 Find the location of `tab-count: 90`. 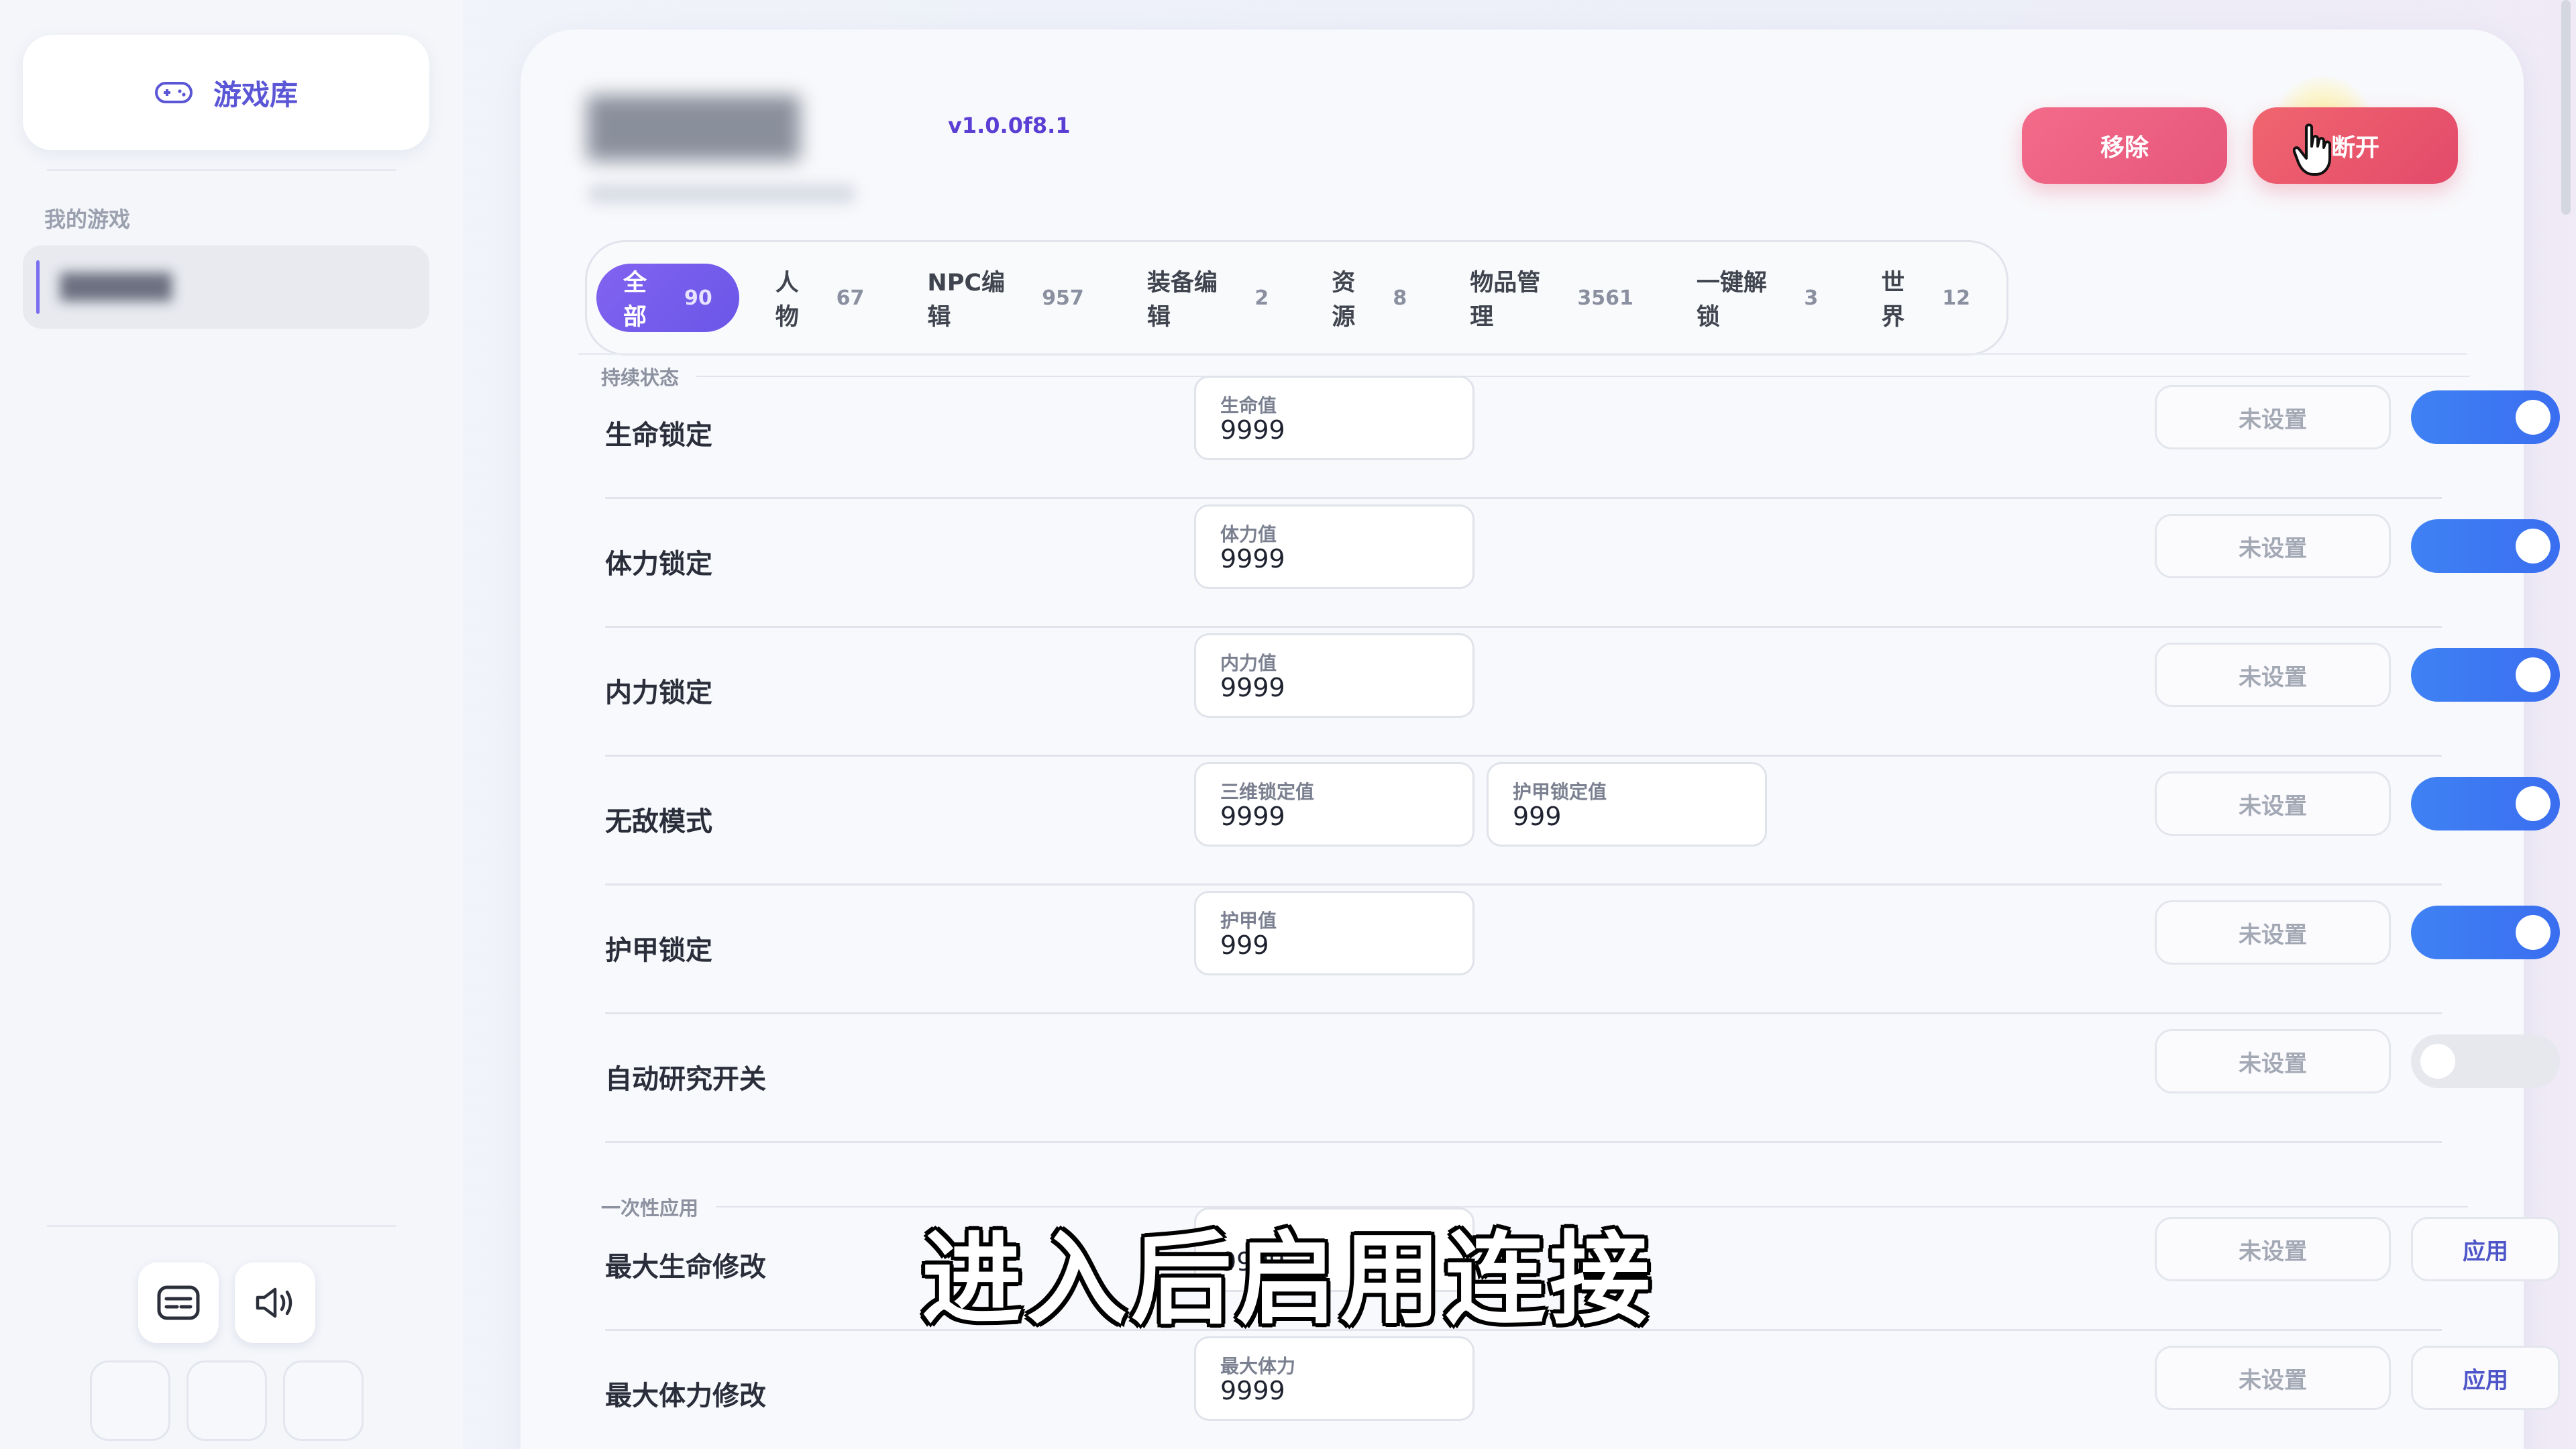

tab-count: 90 is located at coordinates (698, 298).